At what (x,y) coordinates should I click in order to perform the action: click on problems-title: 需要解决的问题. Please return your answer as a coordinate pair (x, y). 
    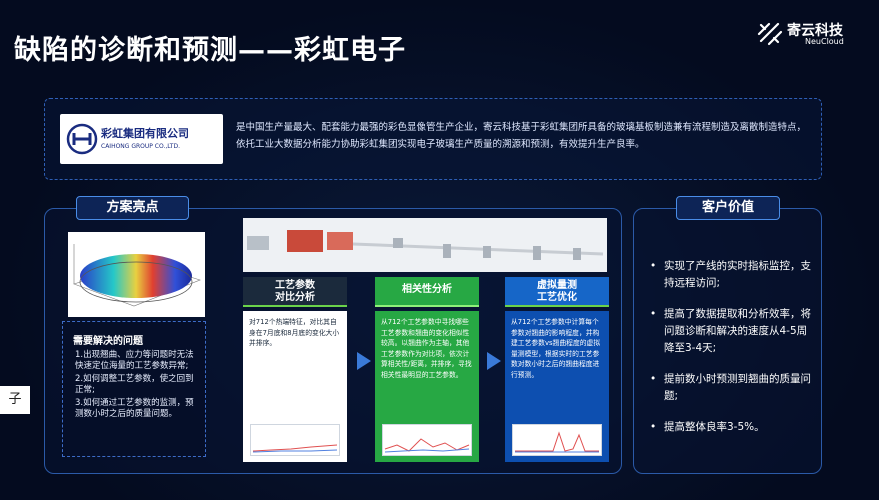
    Looking at the image, I should click on (108, 341).